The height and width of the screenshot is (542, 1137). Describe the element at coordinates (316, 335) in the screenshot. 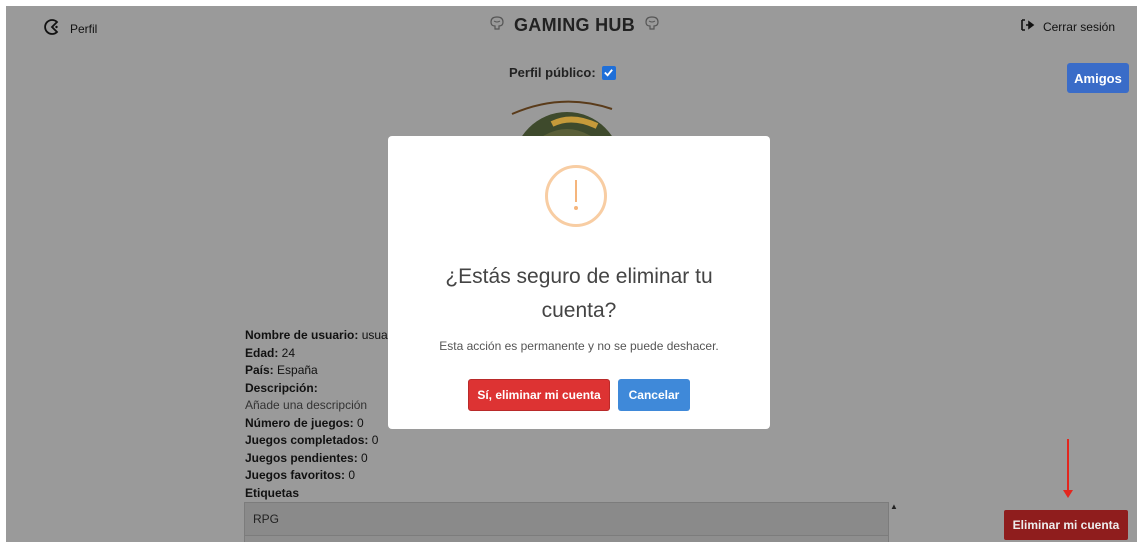

I see `username-row: Nombre de usuario: usua` at that location.